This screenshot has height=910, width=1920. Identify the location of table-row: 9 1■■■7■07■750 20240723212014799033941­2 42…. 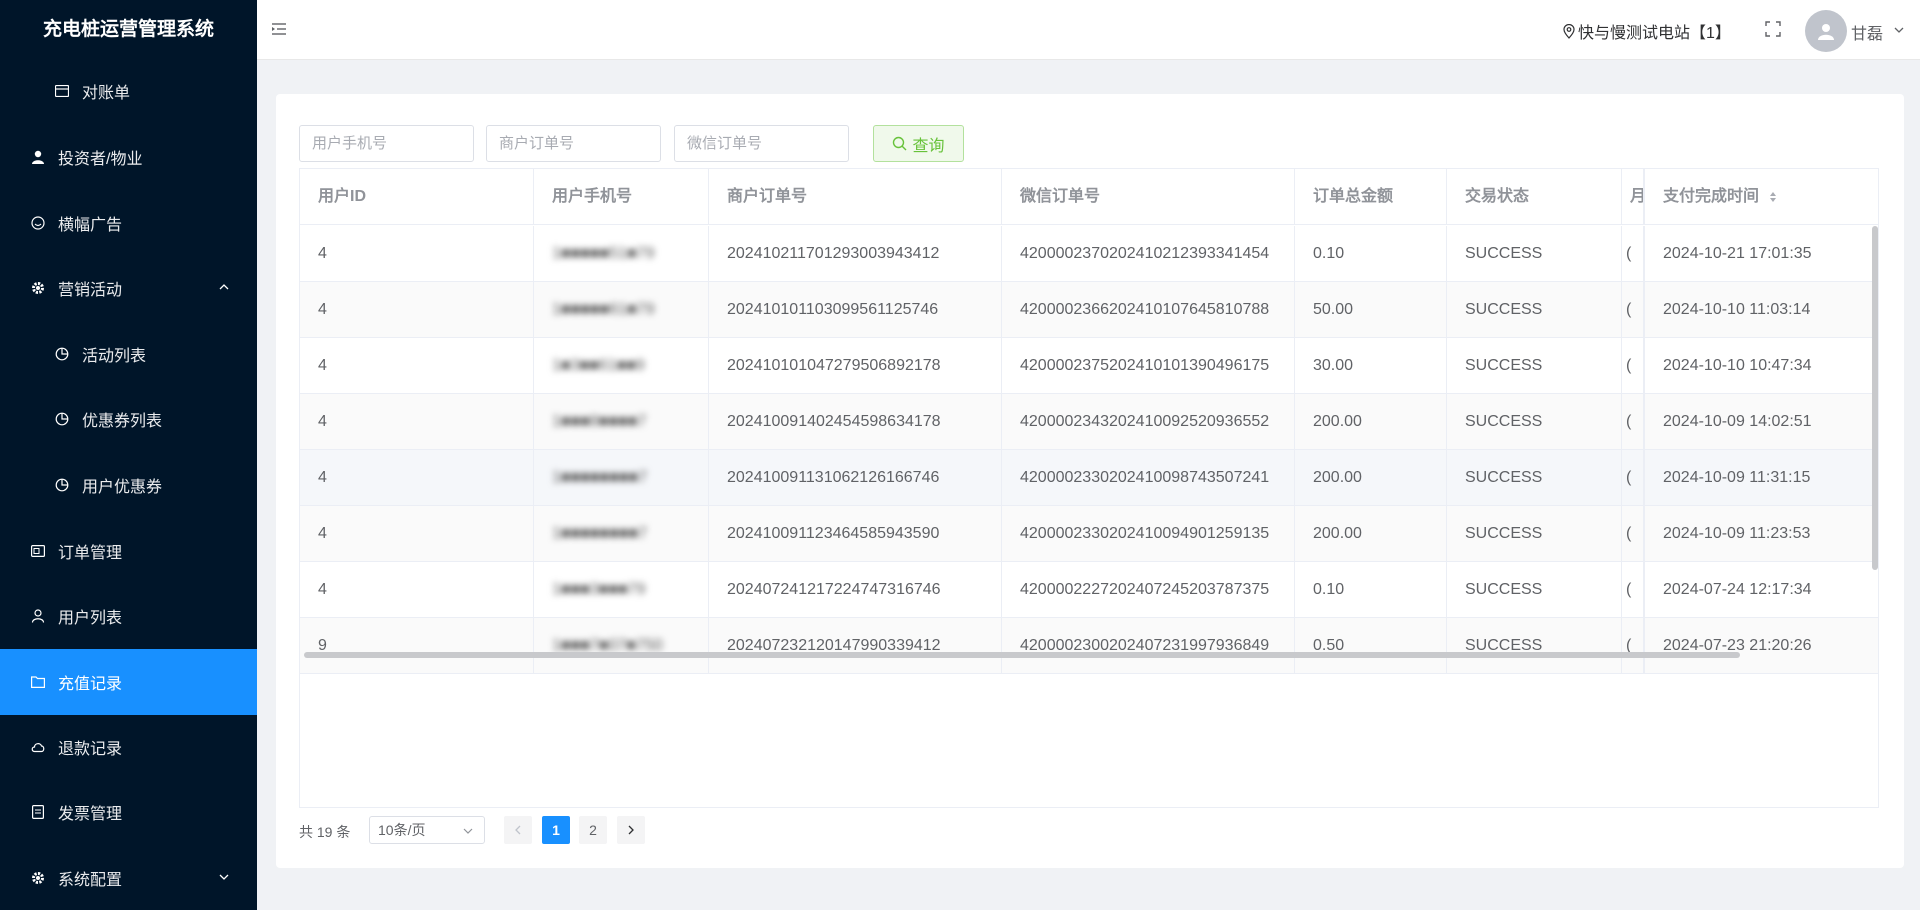
(1089, 646).